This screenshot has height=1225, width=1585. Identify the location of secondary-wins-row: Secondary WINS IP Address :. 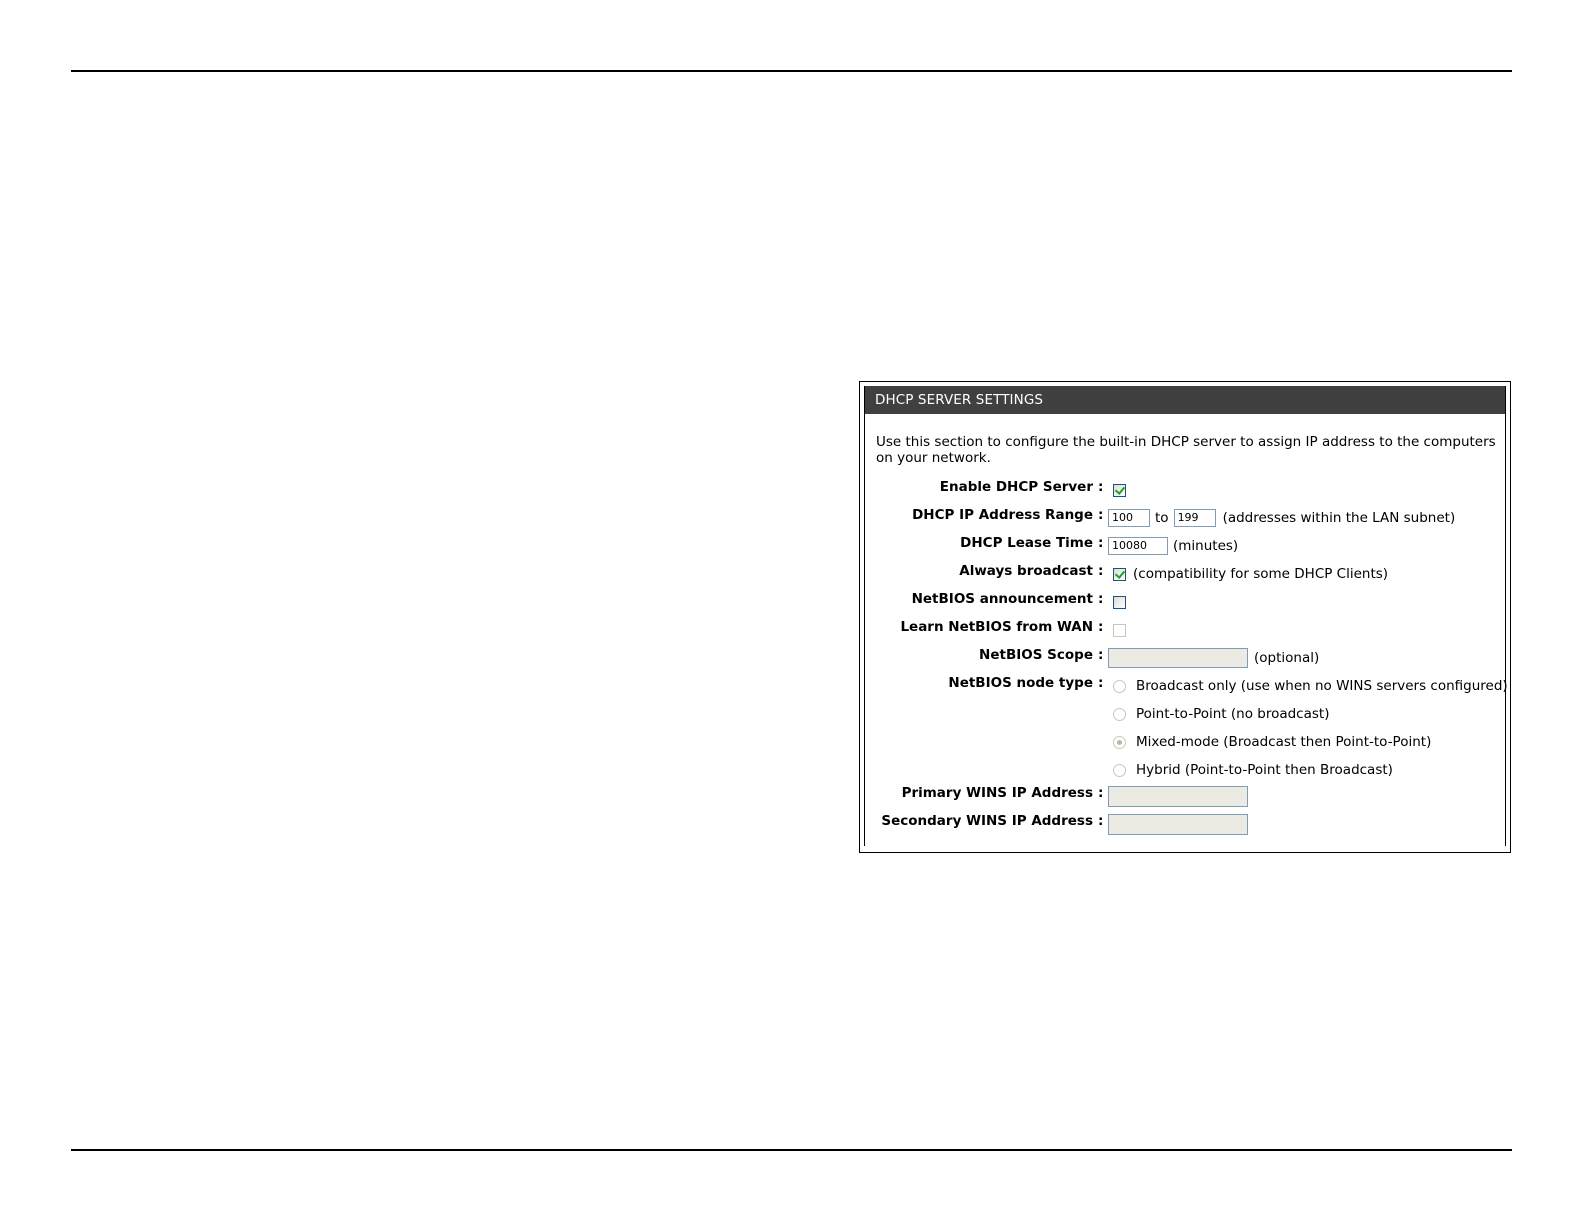
(1185, 824).